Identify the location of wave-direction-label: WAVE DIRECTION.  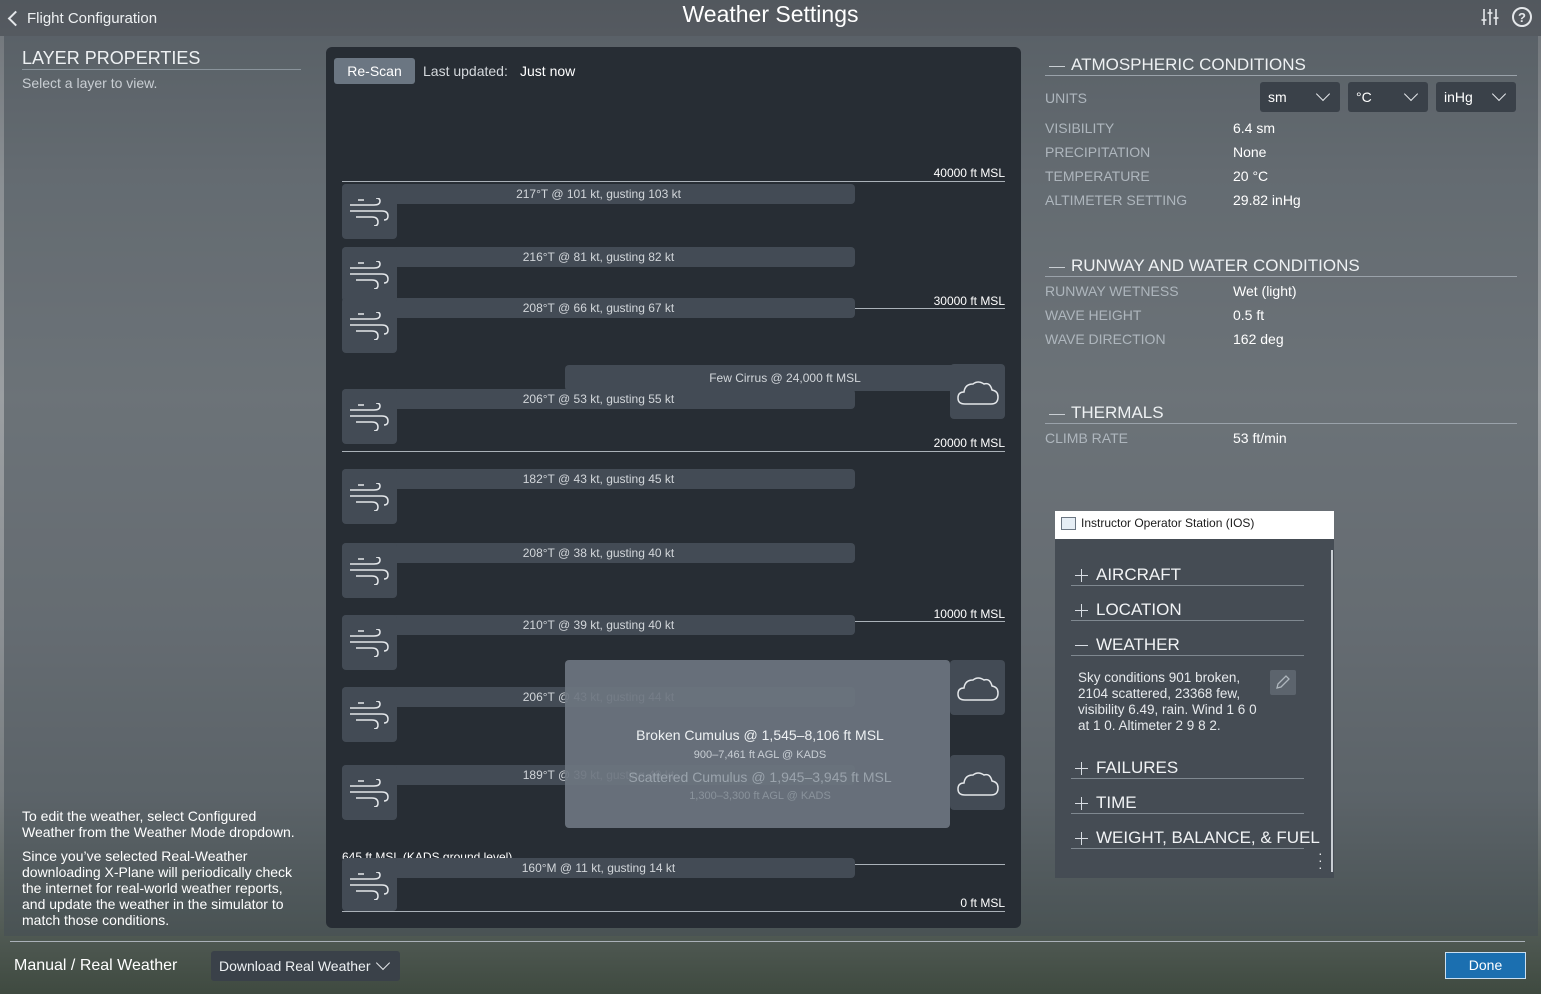
(1105, 339).